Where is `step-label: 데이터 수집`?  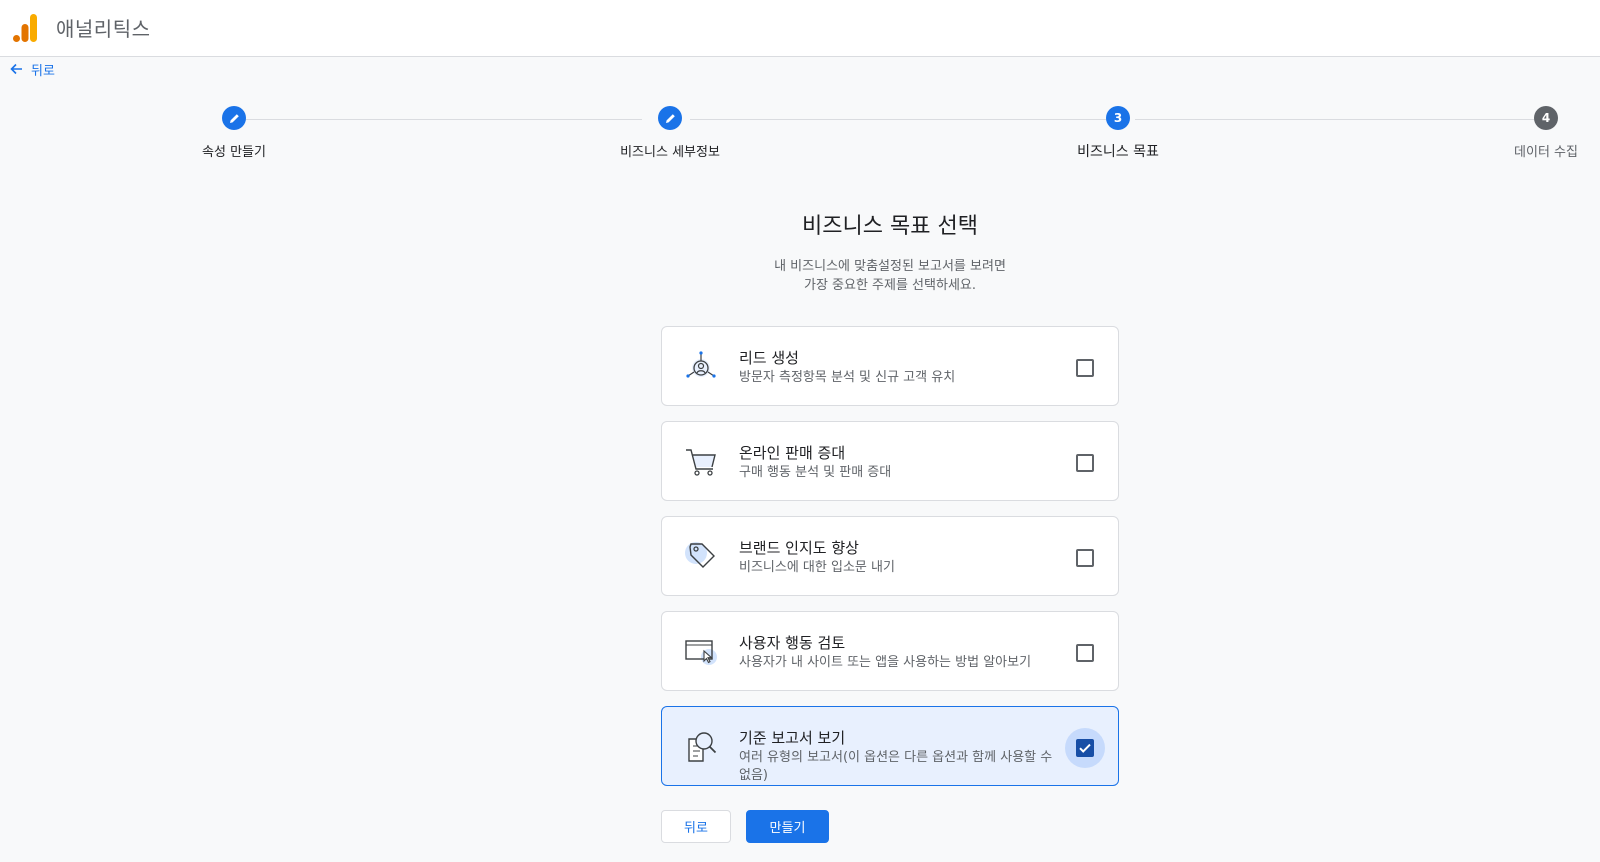 step-label: 데이터 수집 is located at coordinates (1546, 152).